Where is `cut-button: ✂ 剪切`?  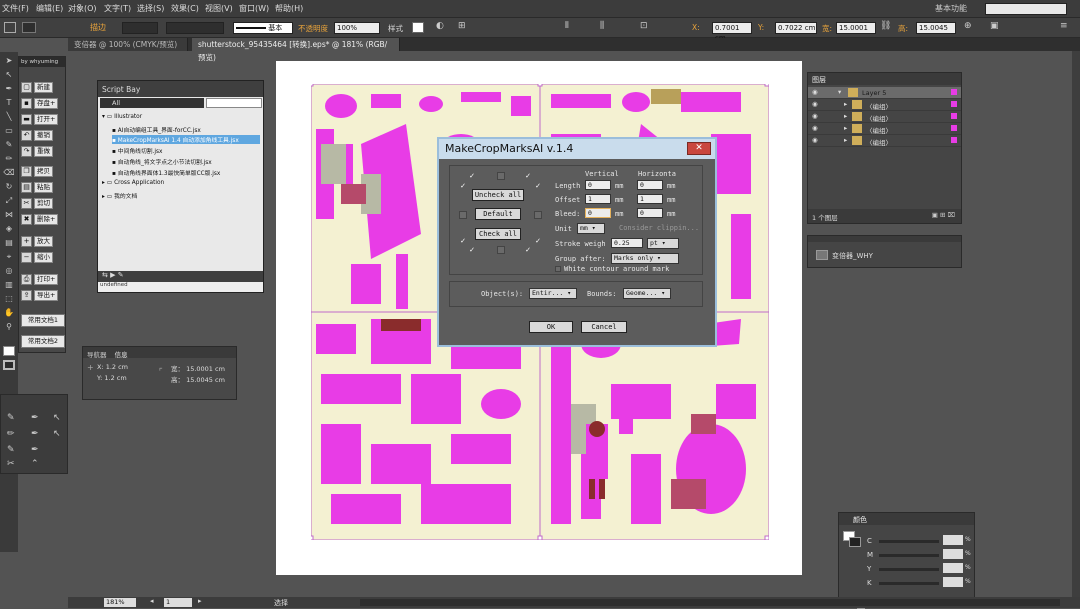
cut-button: ✂ 剪切 is located at coordinates (43, 203).